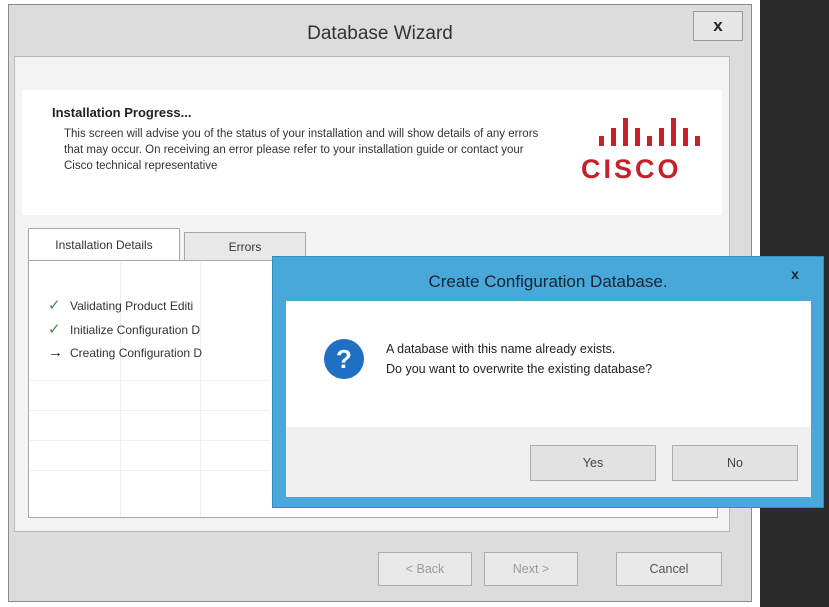 The image size is (829, 607). Describe the element at coordinates (136, 353) in the screenshot. I see `step-label: Creating Configuration D` at that location.